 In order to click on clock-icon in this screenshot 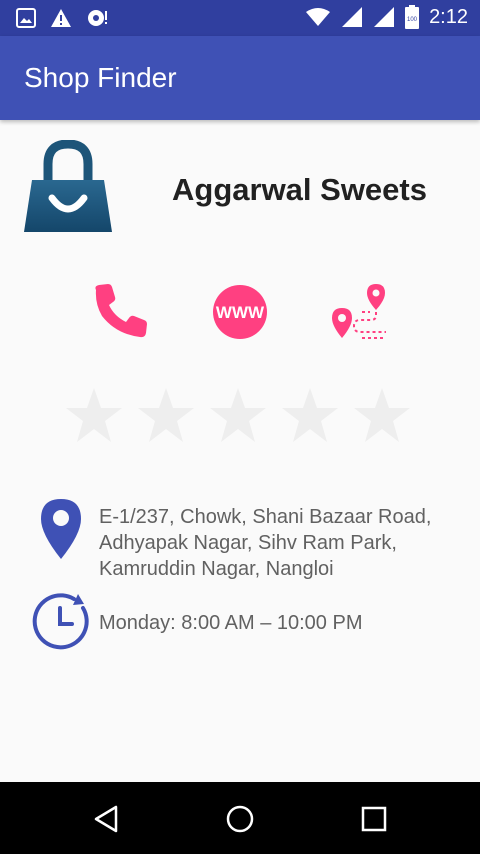, I will do `click(60, 621)`.